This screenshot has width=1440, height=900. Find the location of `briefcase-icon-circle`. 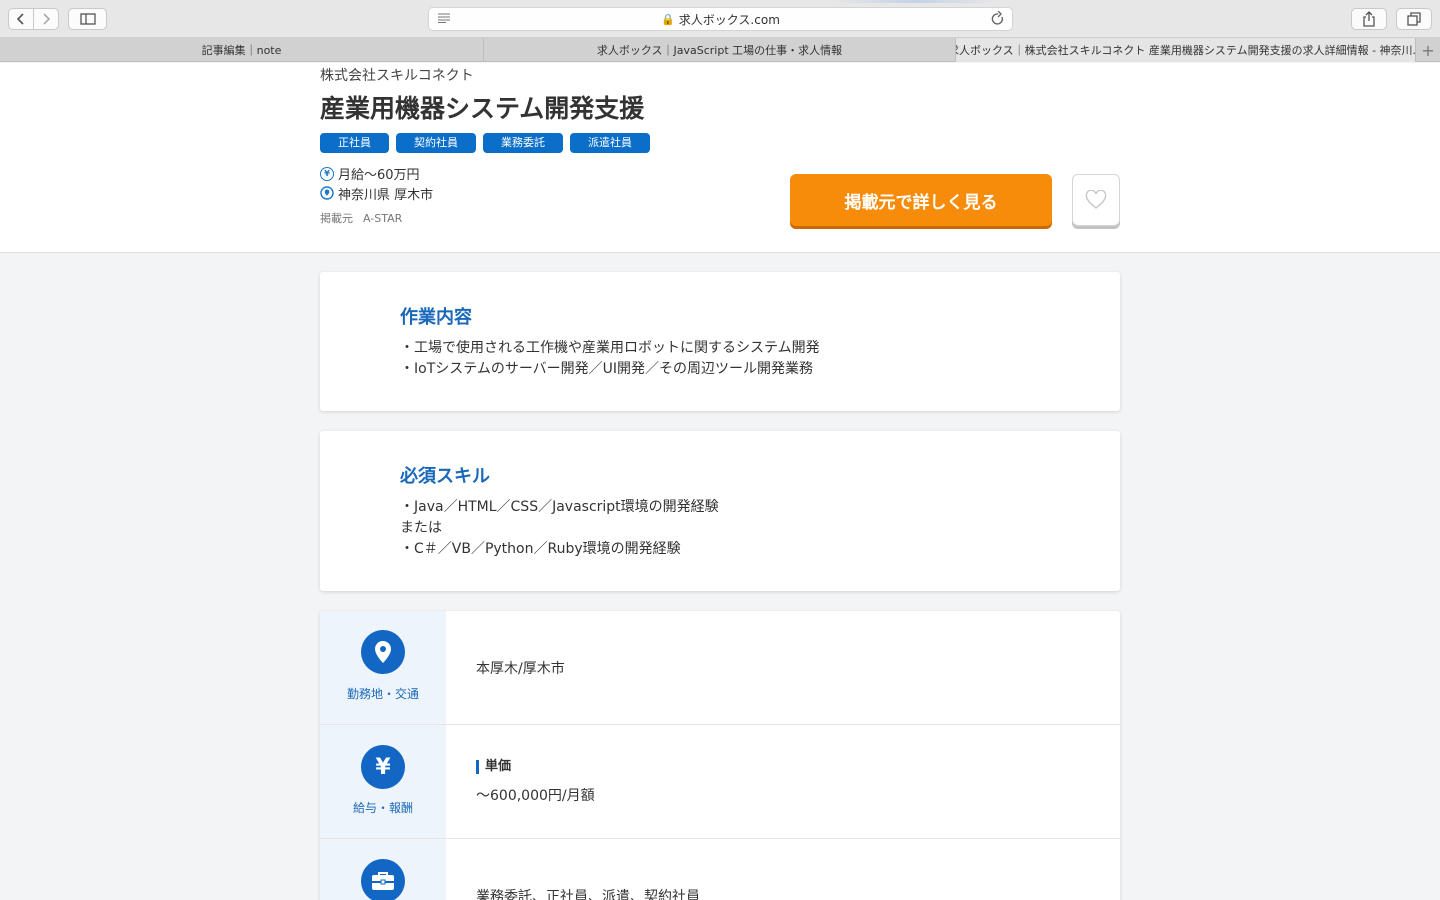

briefcase-icon-circle is located at coordinates (383, 879).